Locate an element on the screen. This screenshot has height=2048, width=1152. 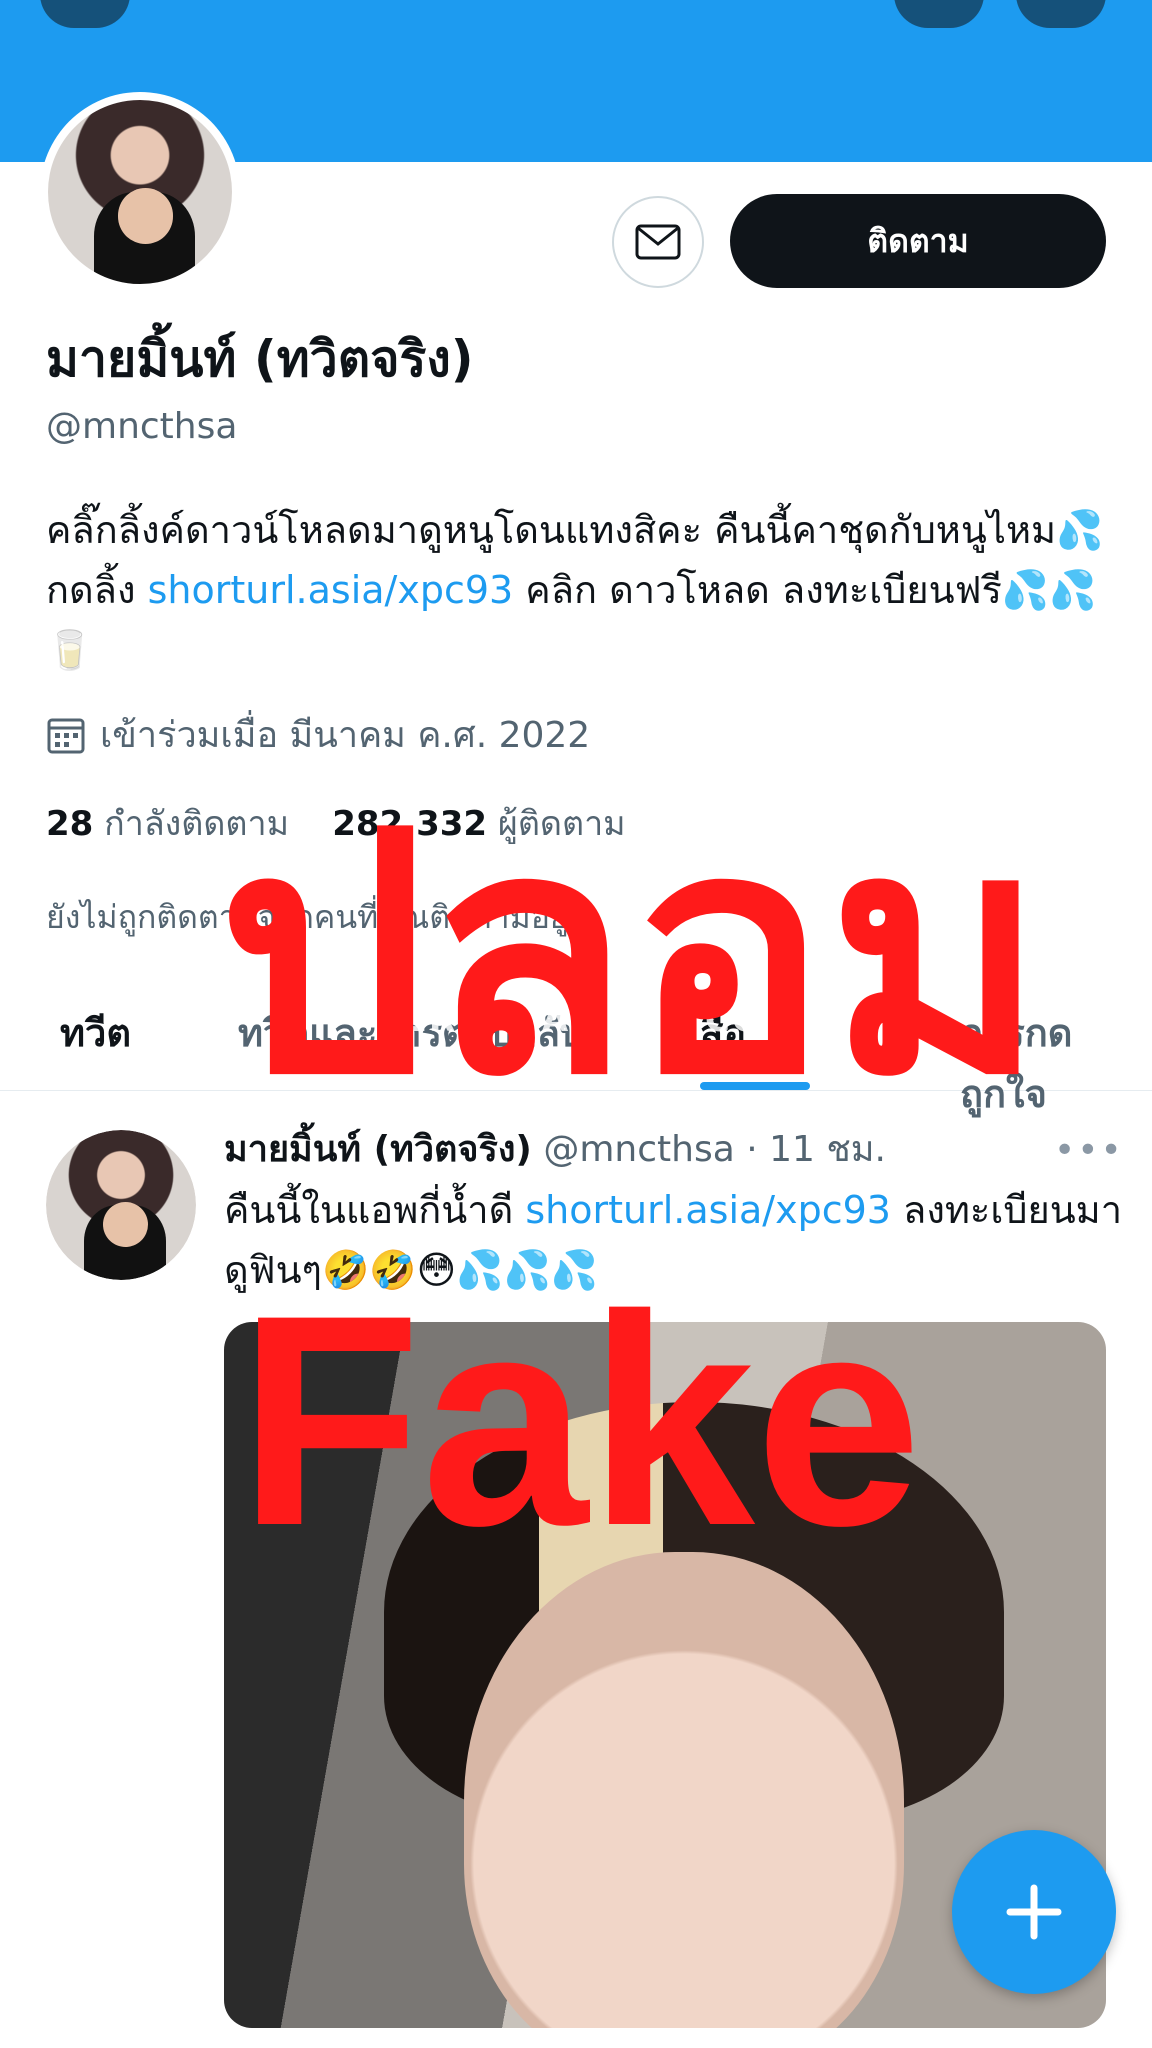
more-icon: ••• is located at coordinates (1089, 1150).